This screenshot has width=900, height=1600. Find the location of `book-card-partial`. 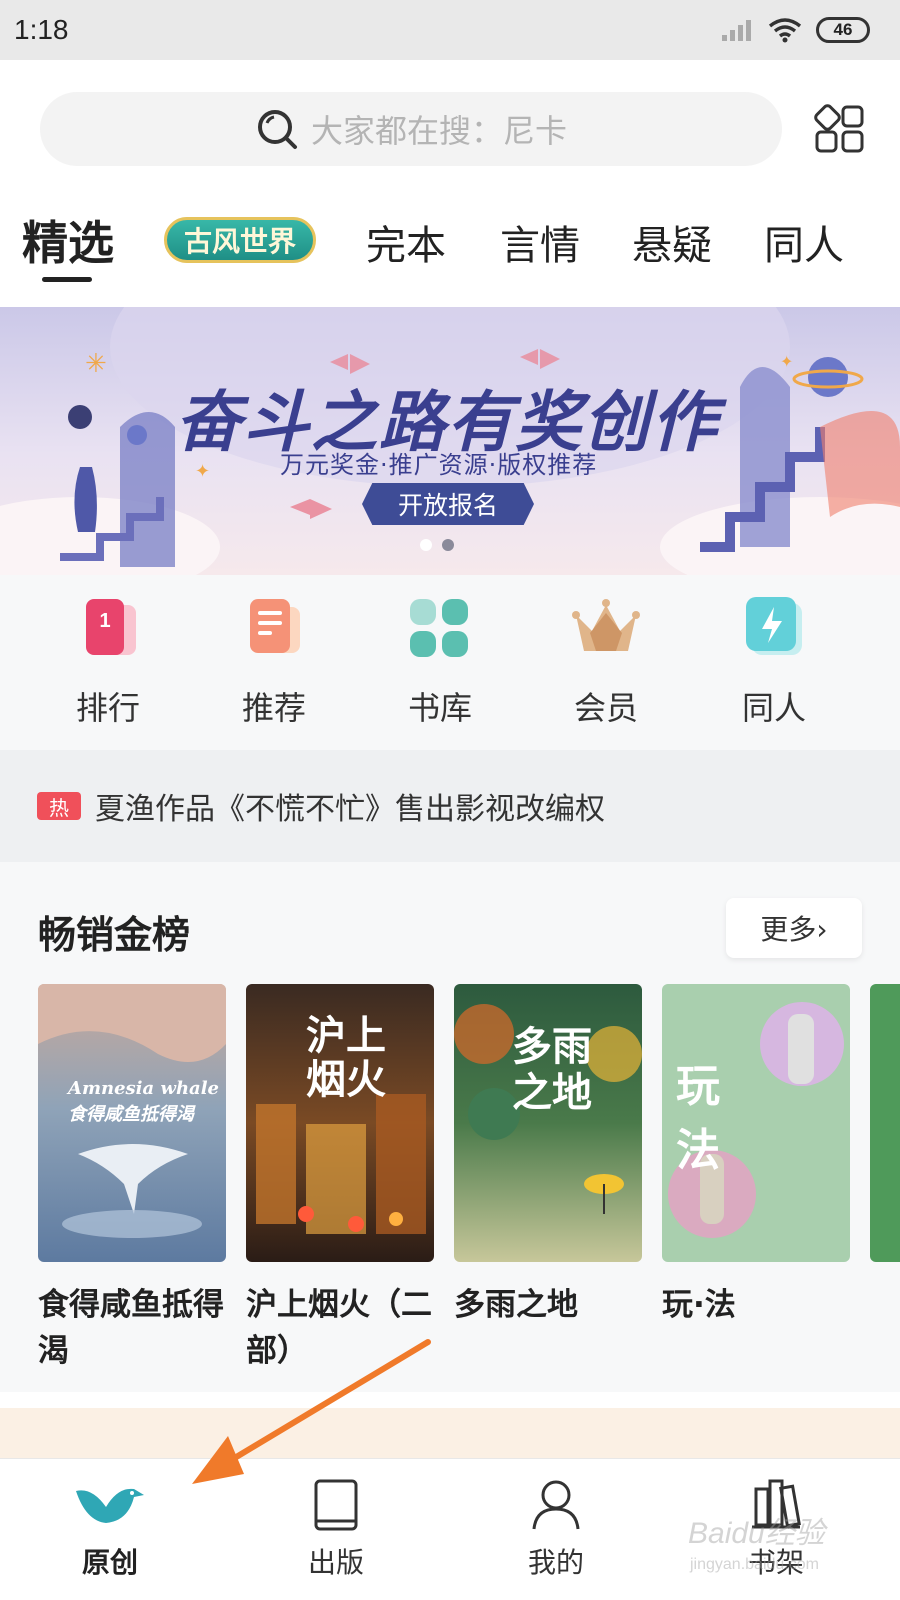

book-card-partial is located at coordinates (885, 1123).